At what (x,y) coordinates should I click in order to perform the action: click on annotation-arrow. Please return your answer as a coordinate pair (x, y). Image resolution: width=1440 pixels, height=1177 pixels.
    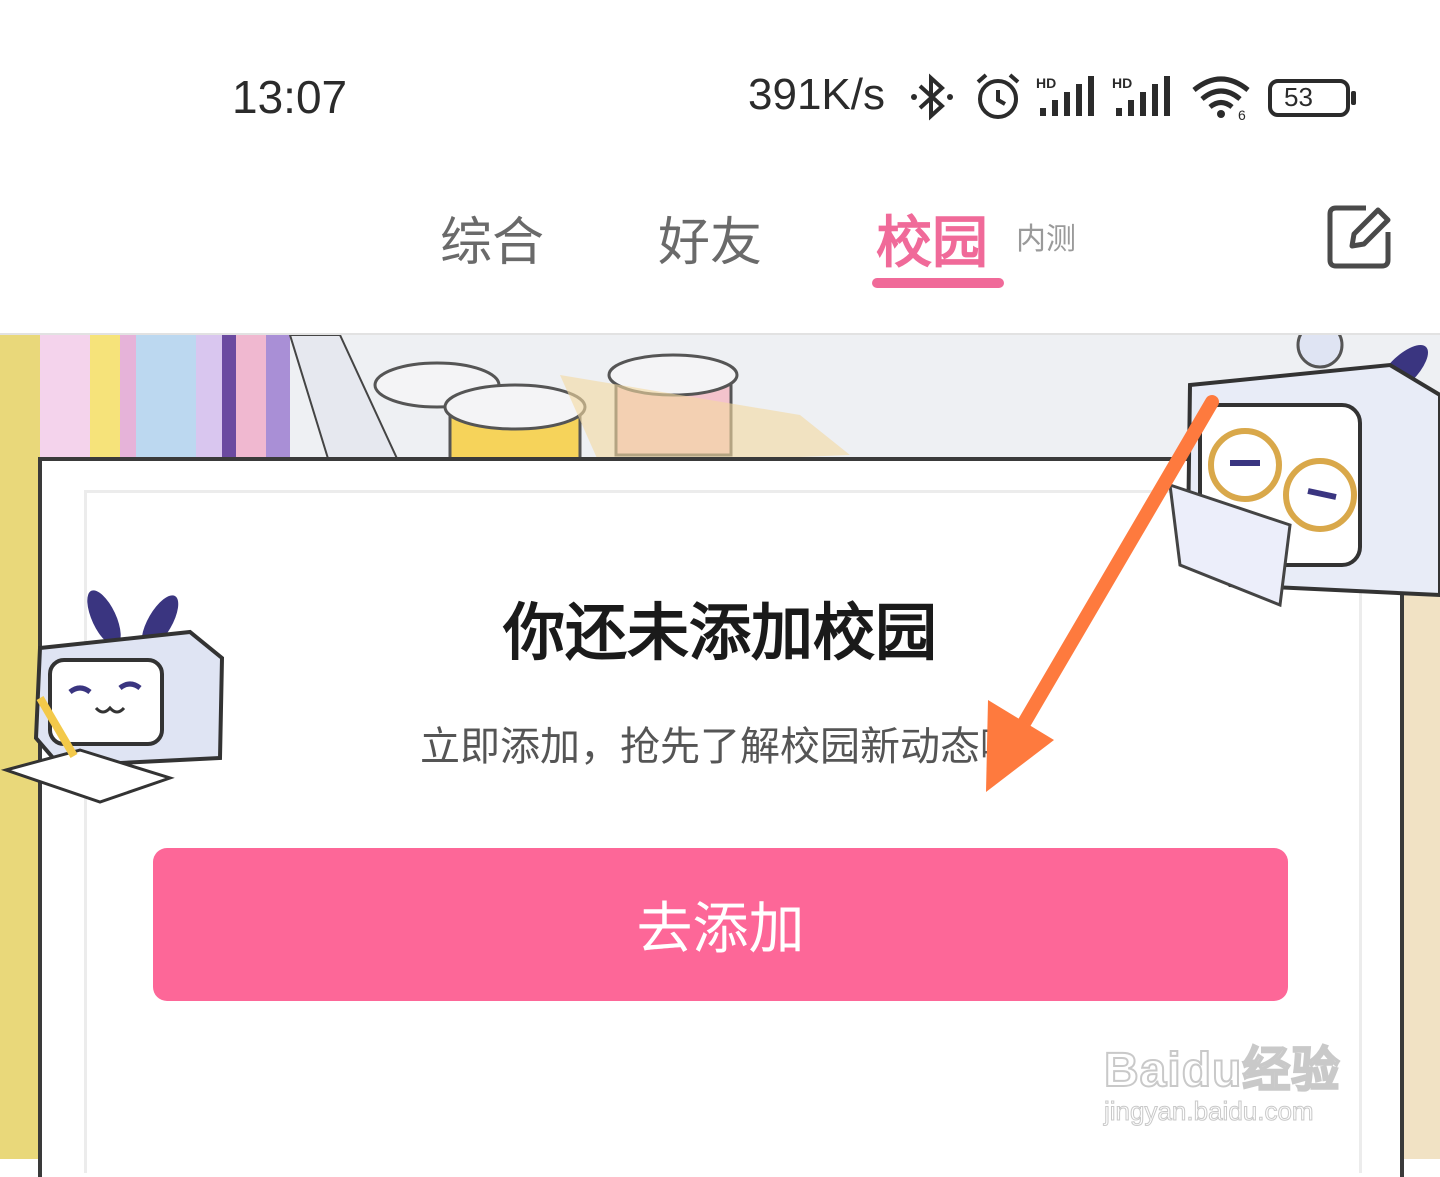
    Looking at the image, I should click on (1102, 593).